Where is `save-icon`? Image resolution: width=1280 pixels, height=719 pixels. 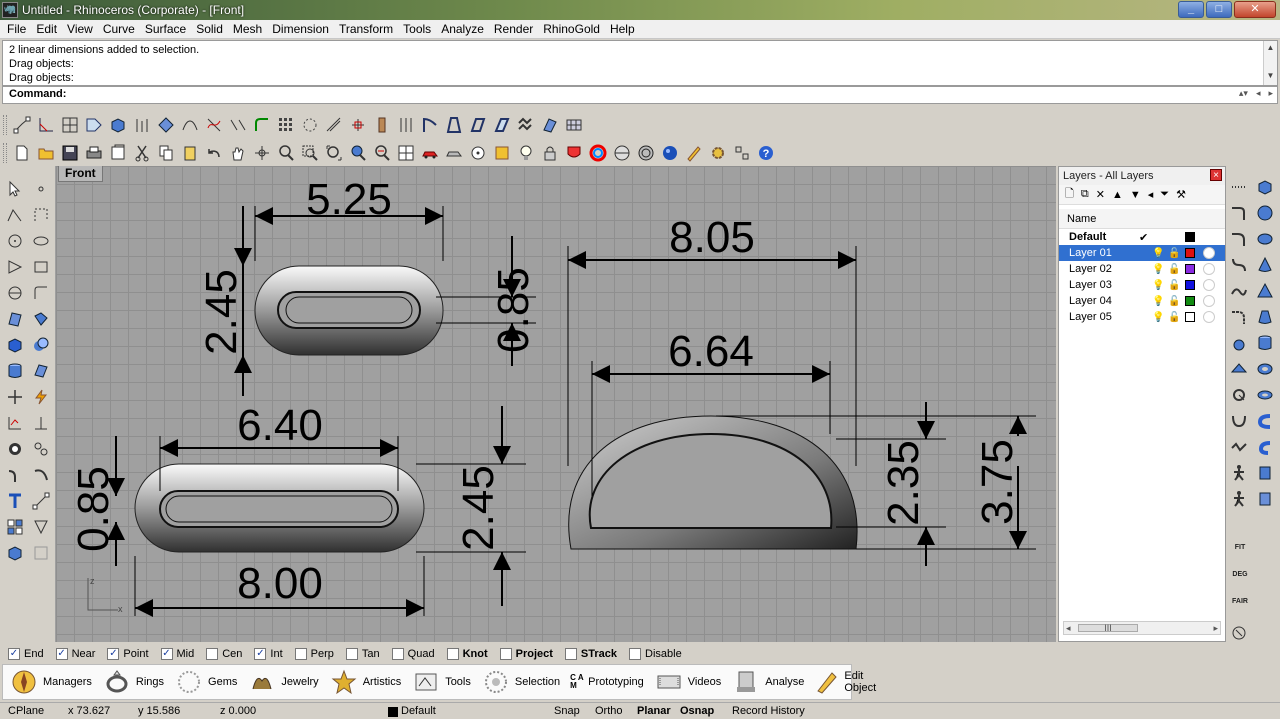 save-icon is located at coordinates (70, 153).